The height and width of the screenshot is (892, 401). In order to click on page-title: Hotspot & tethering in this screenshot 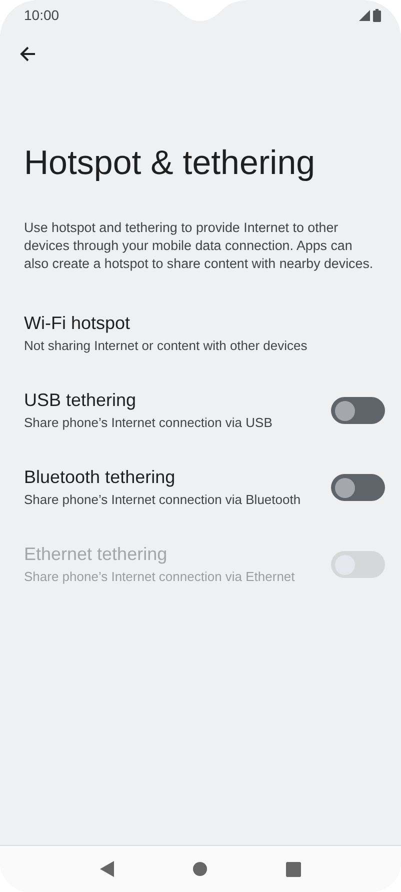, I will do `click(170, 163)`.